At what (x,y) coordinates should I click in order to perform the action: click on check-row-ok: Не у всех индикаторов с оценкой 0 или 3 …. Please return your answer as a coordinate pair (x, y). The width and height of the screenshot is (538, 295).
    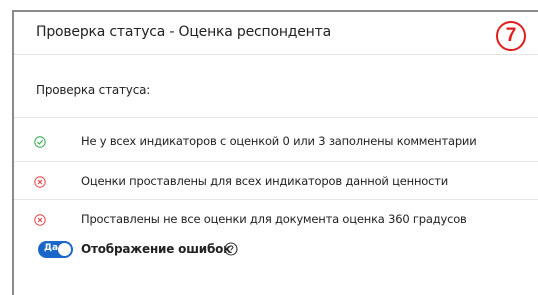
    Looking at the image, I should click on (276, 142).